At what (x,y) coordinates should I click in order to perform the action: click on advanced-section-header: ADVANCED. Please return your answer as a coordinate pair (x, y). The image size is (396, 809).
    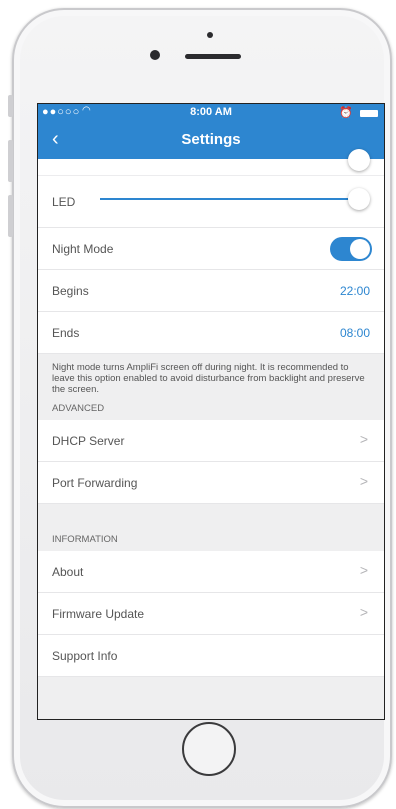
    Looking at the image, I should click on (211, 409).